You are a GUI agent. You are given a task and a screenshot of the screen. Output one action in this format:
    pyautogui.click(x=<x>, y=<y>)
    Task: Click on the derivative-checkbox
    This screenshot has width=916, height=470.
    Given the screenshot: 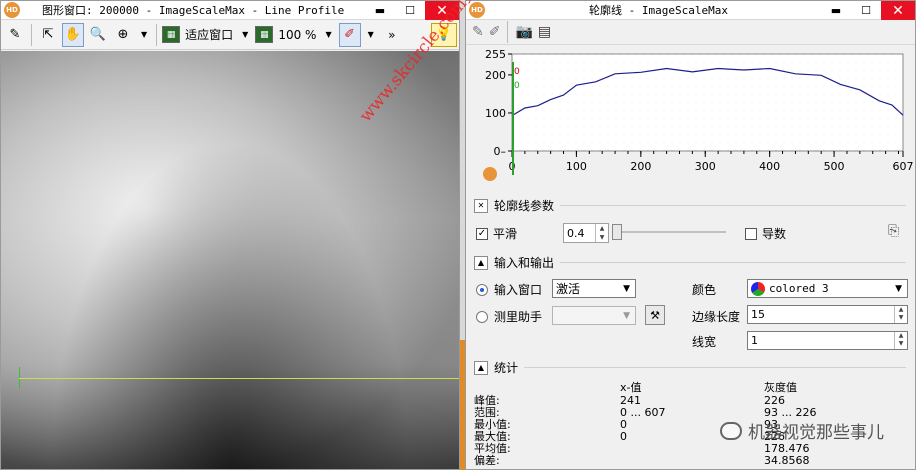 What is the action you would take?
    pyautogui.click(x=751, y=233)
    